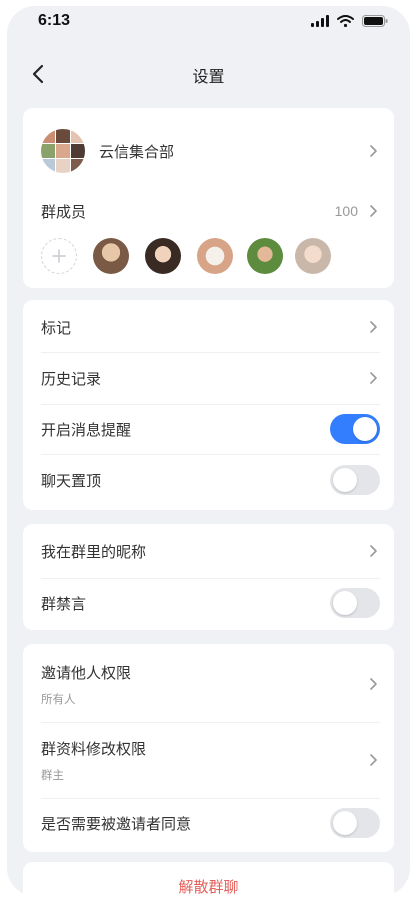 The height and width of the screenshot is (900, 417). I want to click on mute-toggle, so click(355, 603).